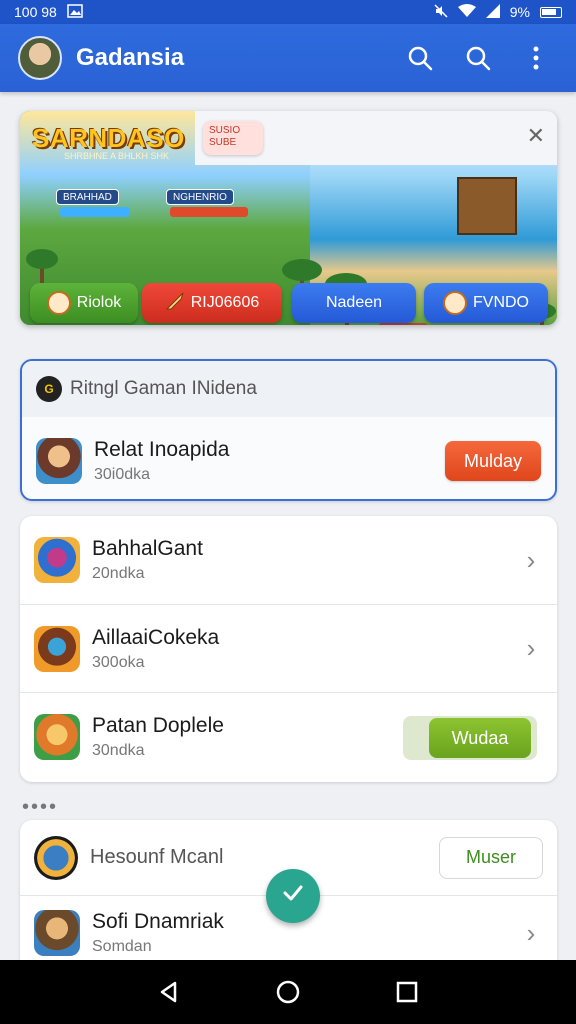  I want to click on hud-bar-right, so click(209, 212).